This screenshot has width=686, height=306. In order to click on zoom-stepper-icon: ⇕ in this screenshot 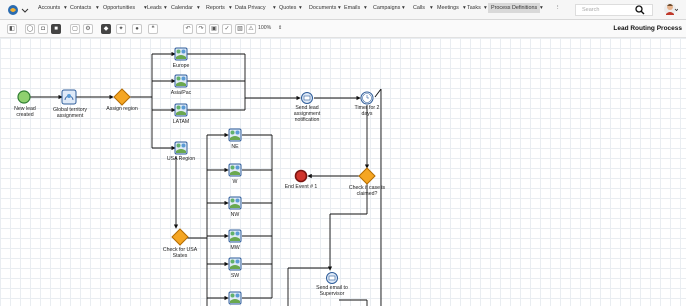, I will do `click(280, 28)`.